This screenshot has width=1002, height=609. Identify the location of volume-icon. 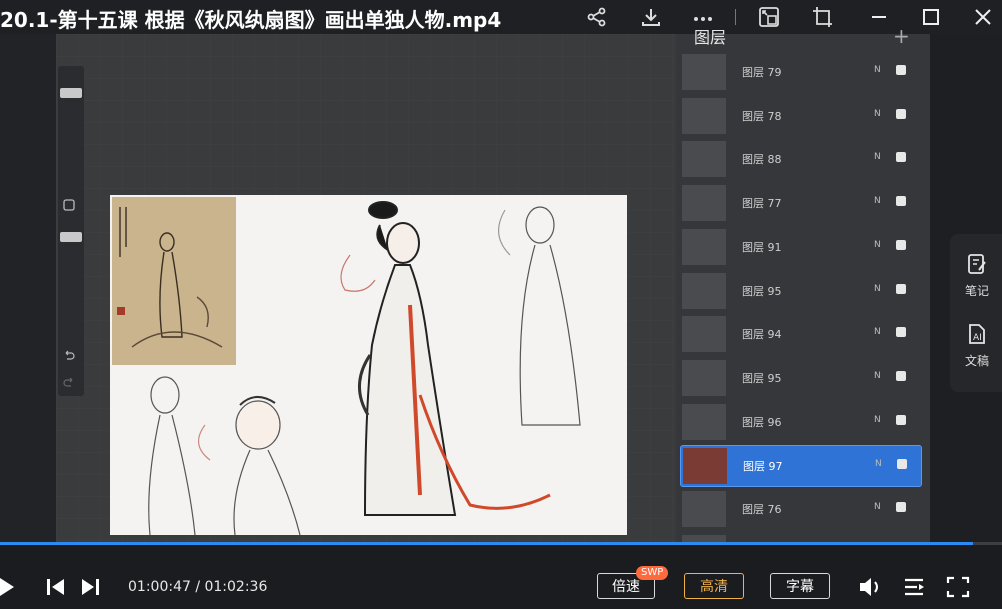
(871, 589).